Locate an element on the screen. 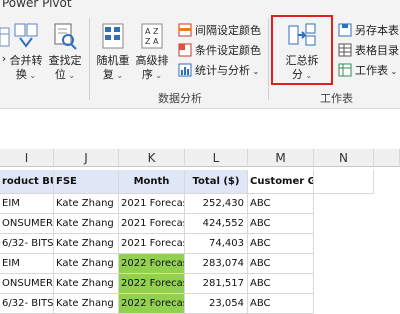 The height and width of the screenshot is (314, 400). highlight-box is located at coordinates (302, 50).